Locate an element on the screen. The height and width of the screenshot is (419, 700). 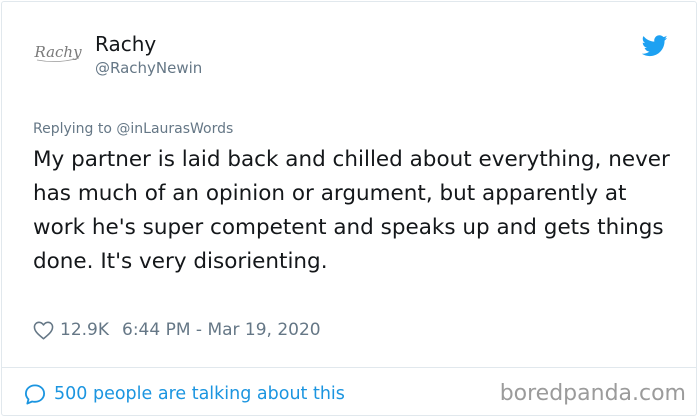
author-handle: @RachyNewin is located at coordinates (148, 68).